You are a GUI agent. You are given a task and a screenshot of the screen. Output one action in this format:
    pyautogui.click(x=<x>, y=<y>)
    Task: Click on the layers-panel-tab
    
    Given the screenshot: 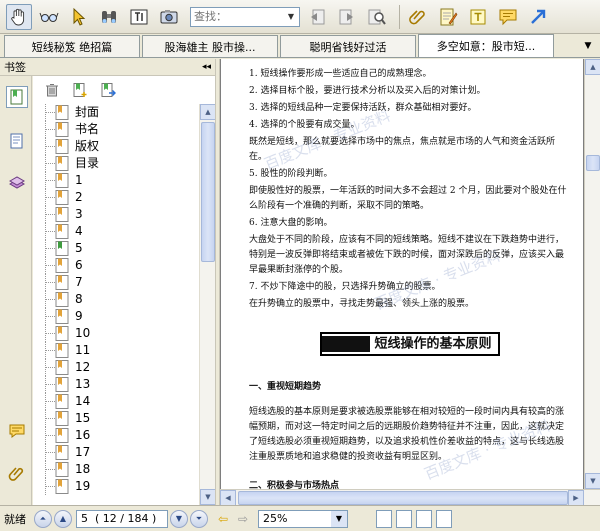 What is the action you would take?
    pyautogui.click(x=17, y=183)
    